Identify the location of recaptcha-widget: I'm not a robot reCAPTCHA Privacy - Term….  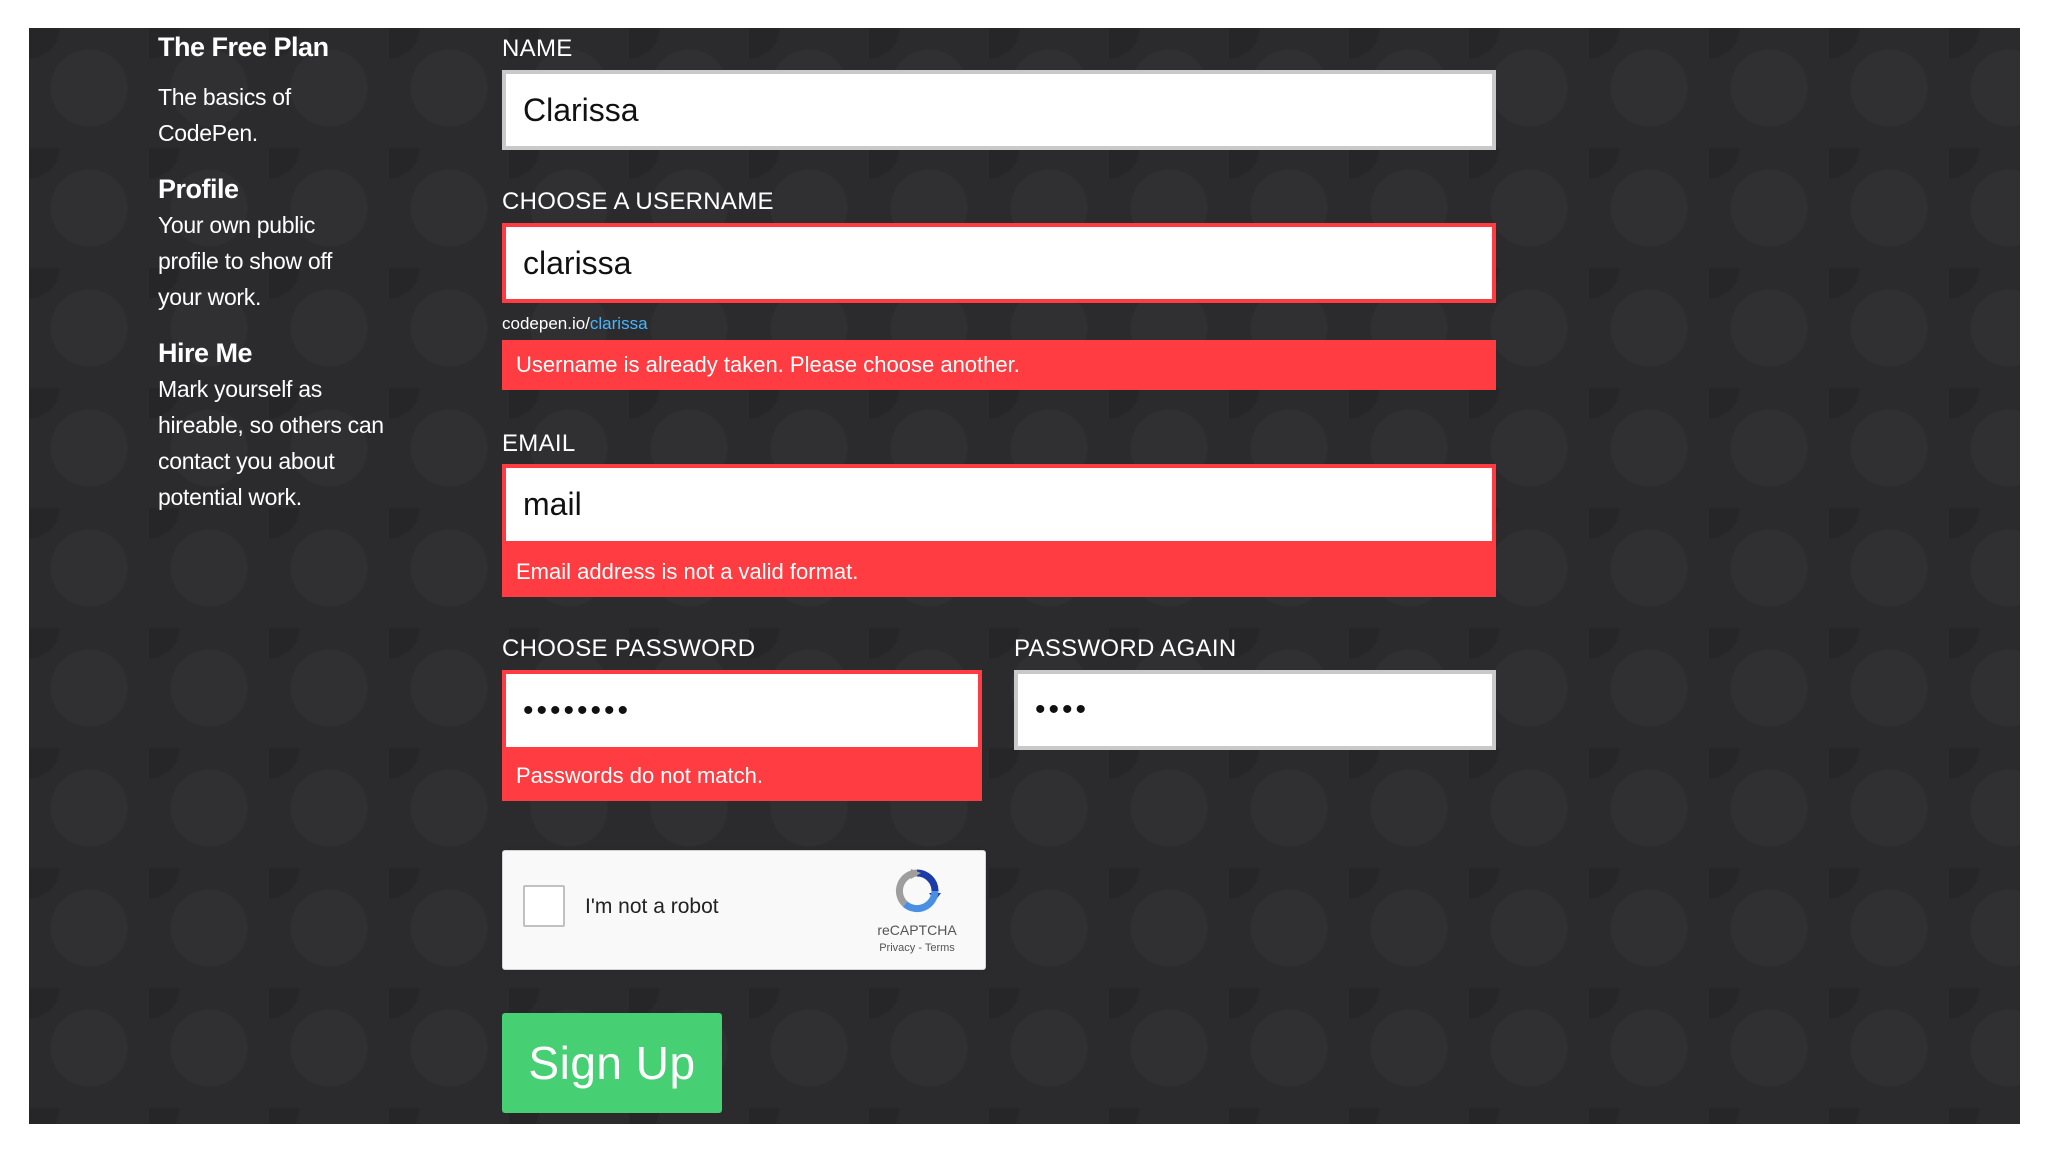
(744, 910).